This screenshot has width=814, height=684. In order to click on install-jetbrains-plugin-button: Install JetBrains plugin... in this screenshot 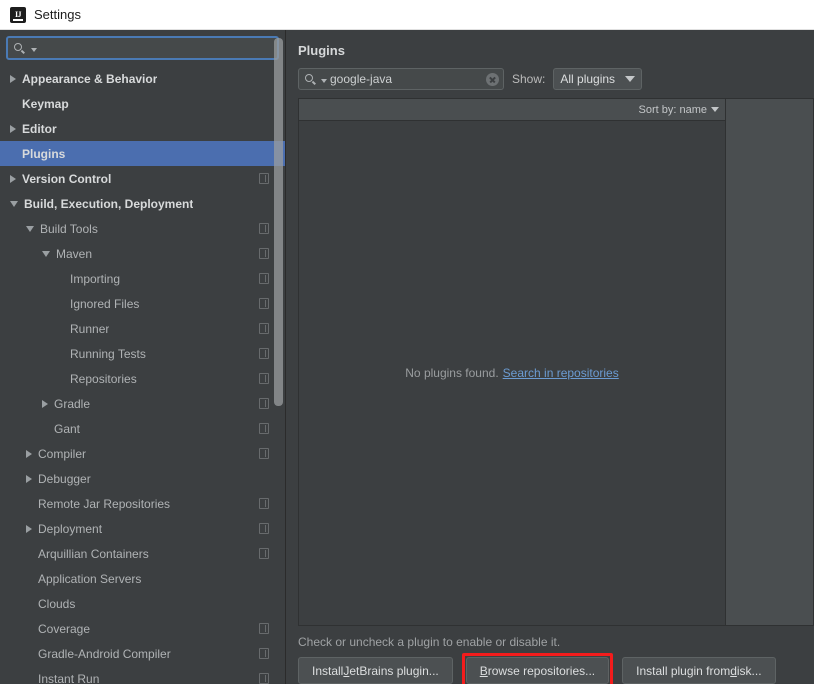, I will do `click(375, 670)`.